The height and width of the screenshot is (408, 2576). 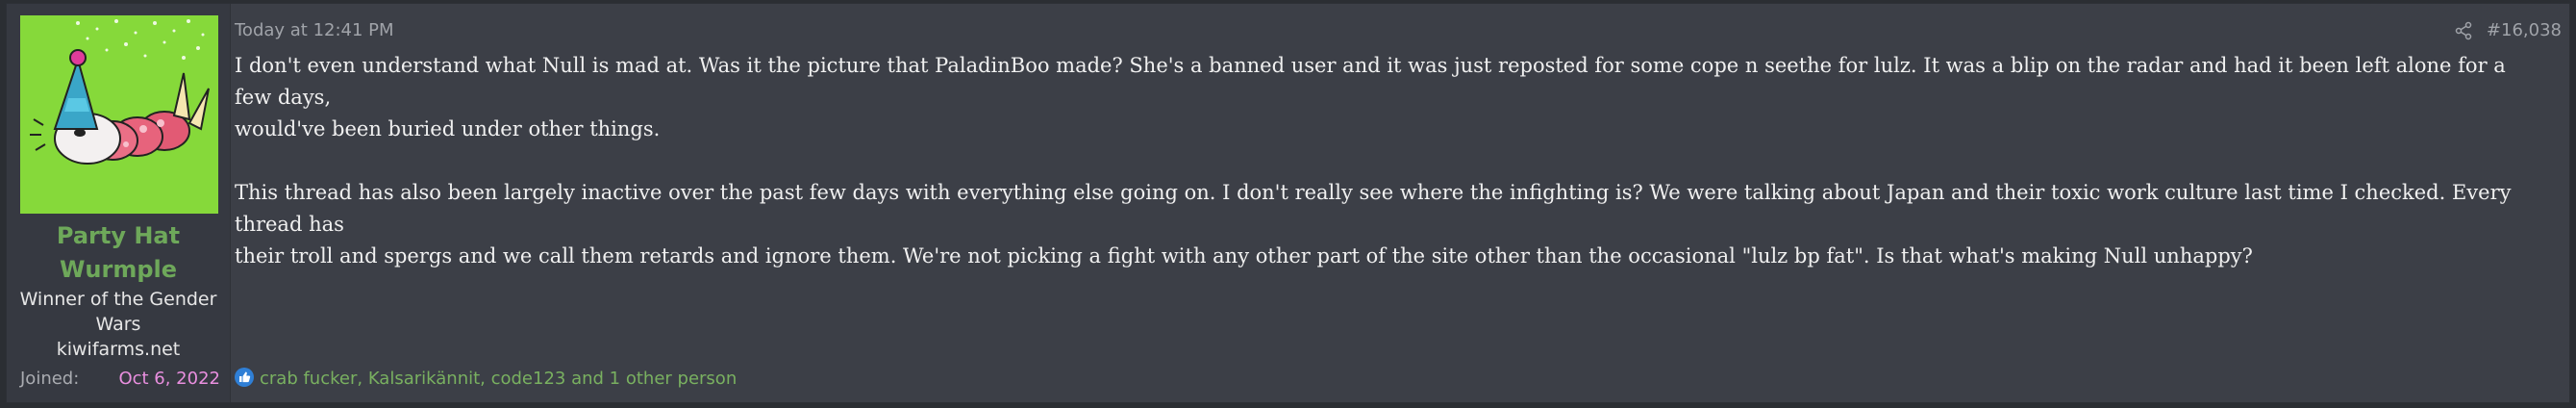 What do you see at coordinates (169, 379) in the screenshot?
I see `joined-date: Oct 6, 2022` at bounding box center [169, 379].